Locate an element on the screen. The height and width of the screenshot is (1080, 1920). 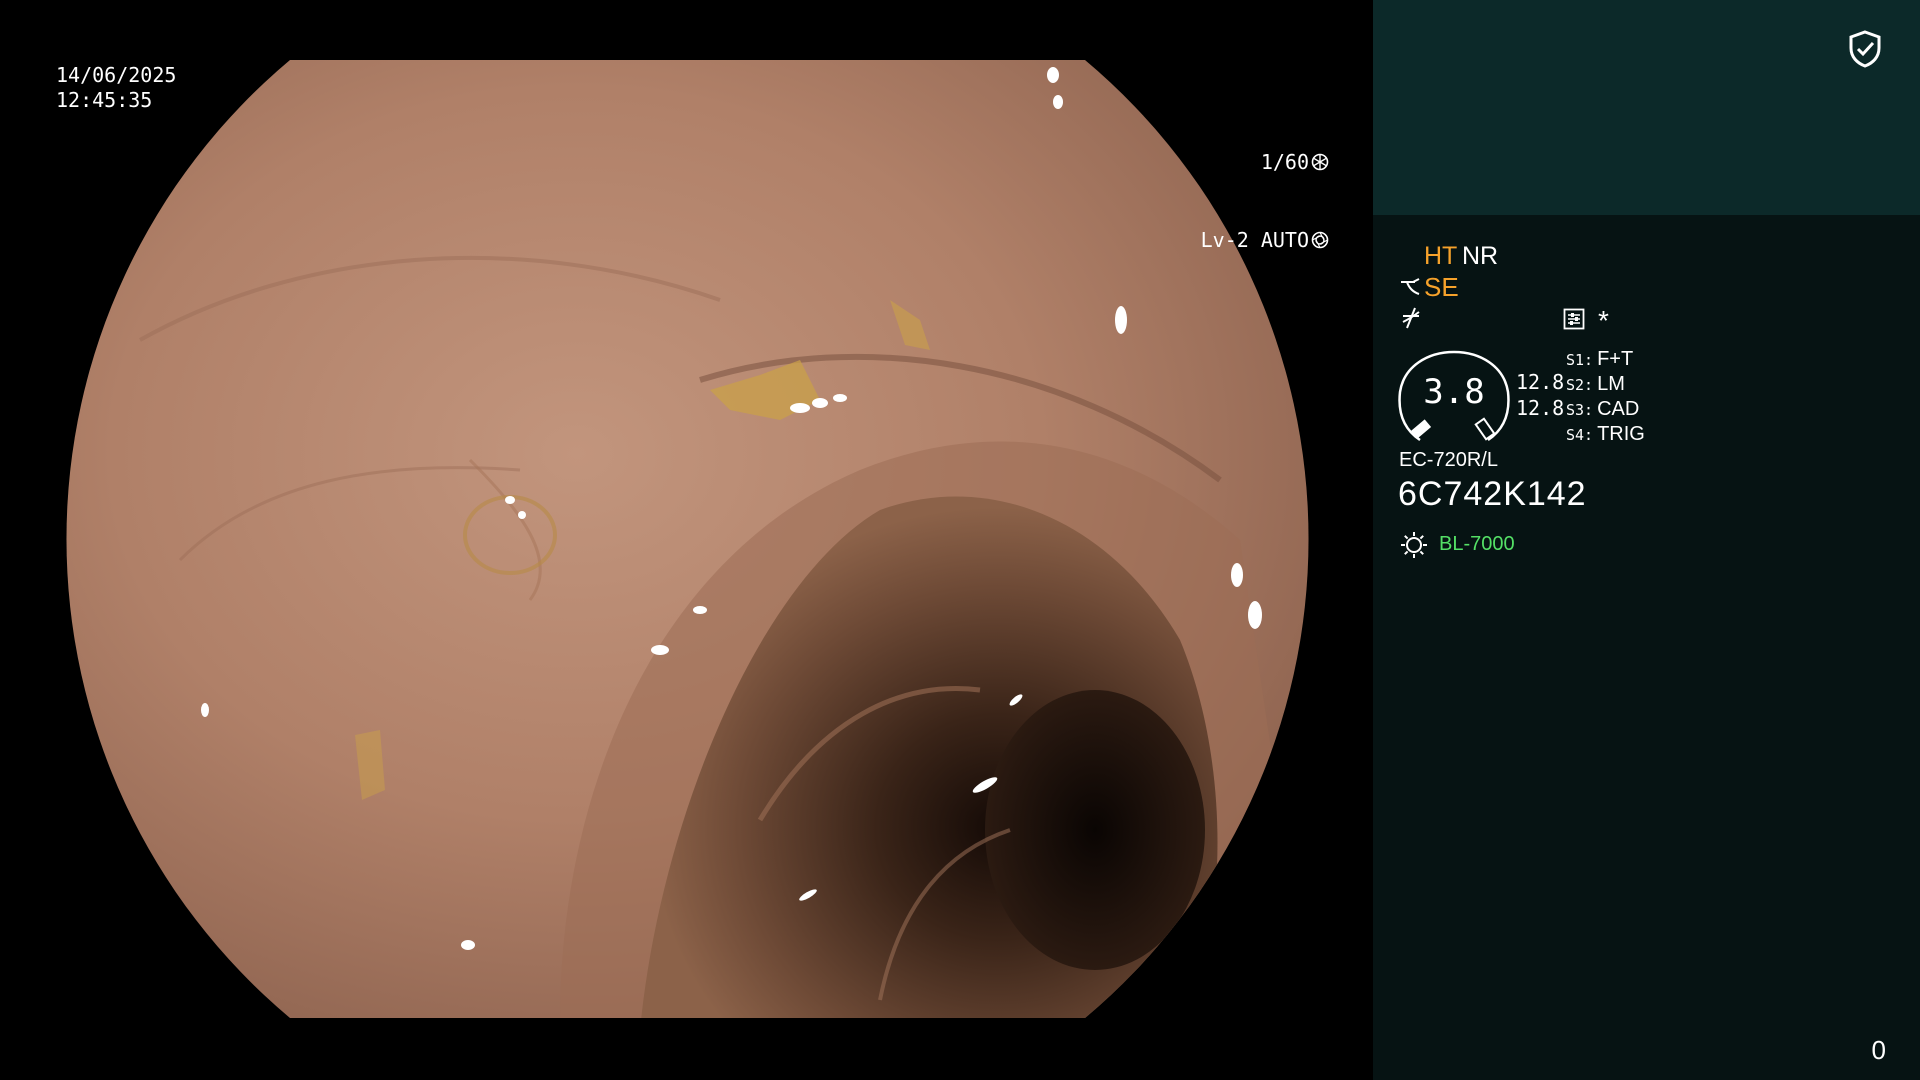
time-text: 12:45:35 is located at coordinates (104, 100).